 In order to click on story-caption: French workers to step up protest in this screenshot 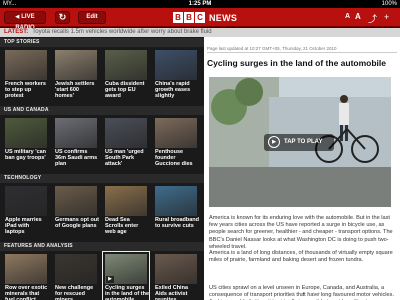, I will do `click(25, 90)`.